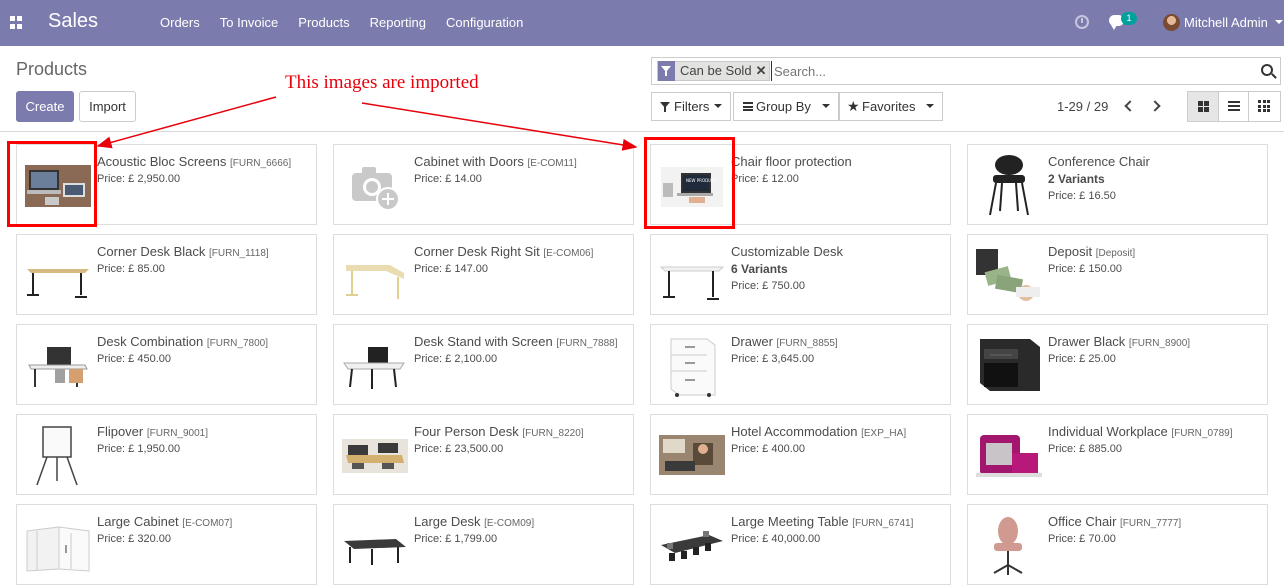 The width and height of the screenshot is (1284, 585). I want to click on filters-label: Filters, so click(692, 106).